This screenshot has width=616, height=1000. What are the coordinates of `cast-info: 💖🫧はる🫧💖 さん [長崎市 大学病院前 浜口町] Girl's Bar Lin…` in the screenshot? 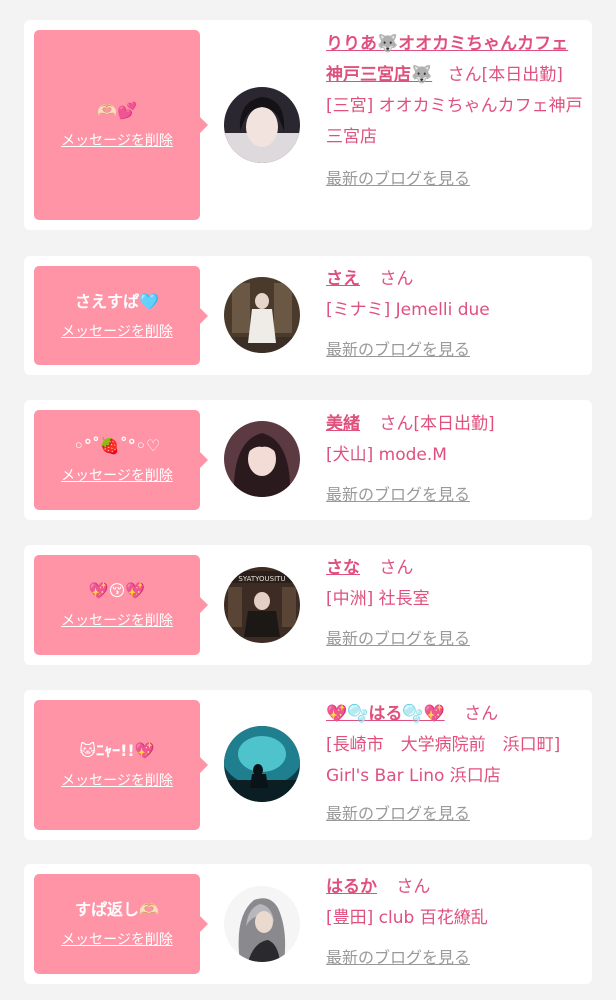 It's located at (455, 764).